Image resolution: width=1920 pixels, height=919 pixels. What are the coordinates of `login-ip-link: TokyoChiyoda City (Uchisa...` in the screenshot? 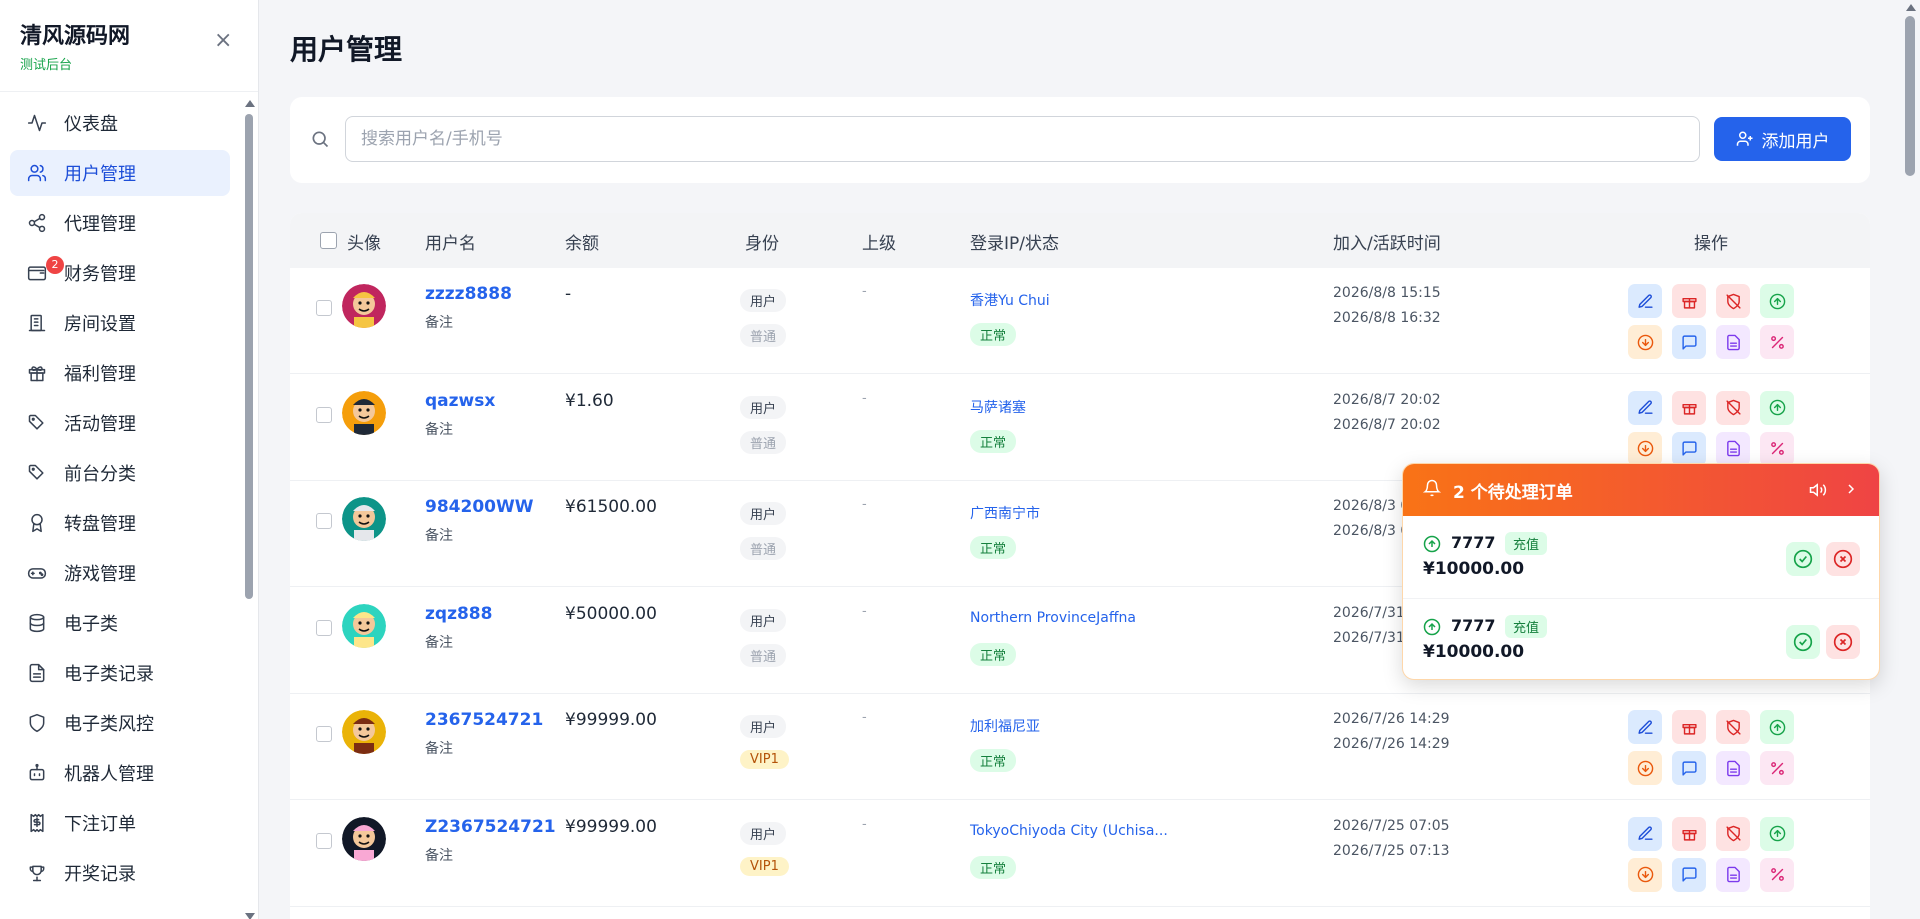 It's located at (1069, 831).